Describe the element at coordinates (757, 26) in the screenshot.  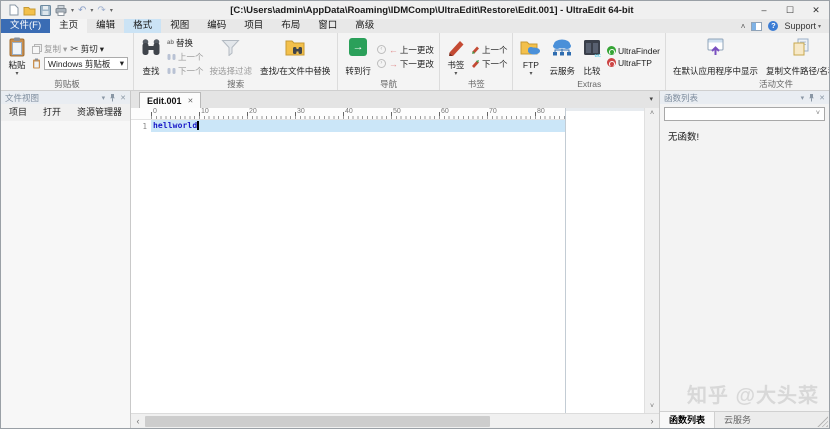
I see `layout-panes-icon` at that location.